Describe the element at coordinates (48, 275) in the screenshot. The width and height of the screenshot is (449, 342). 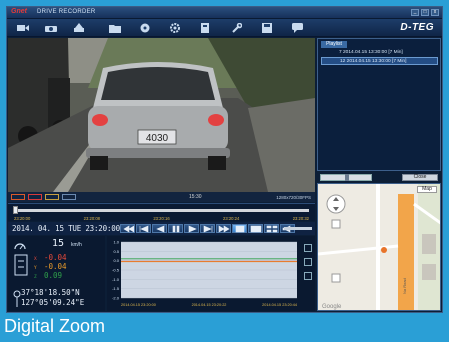
I see `z-axis-value: Z 0.09` at that location.